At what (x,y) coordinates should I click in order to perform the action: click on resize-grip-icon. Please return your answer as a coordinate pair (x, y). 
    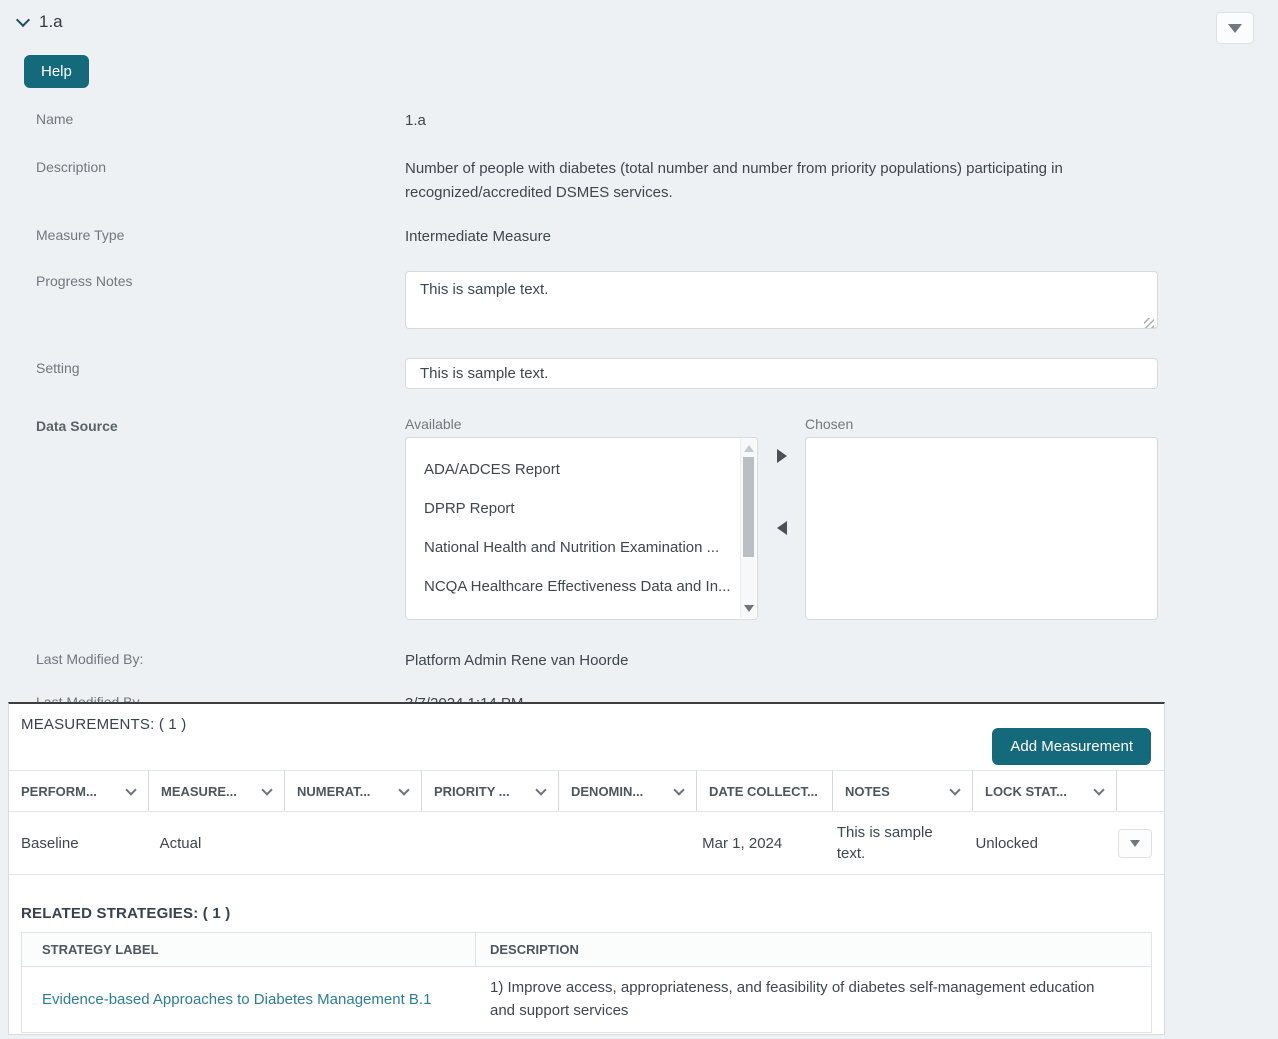
    Looking at the image, I should click on (1149, 323).